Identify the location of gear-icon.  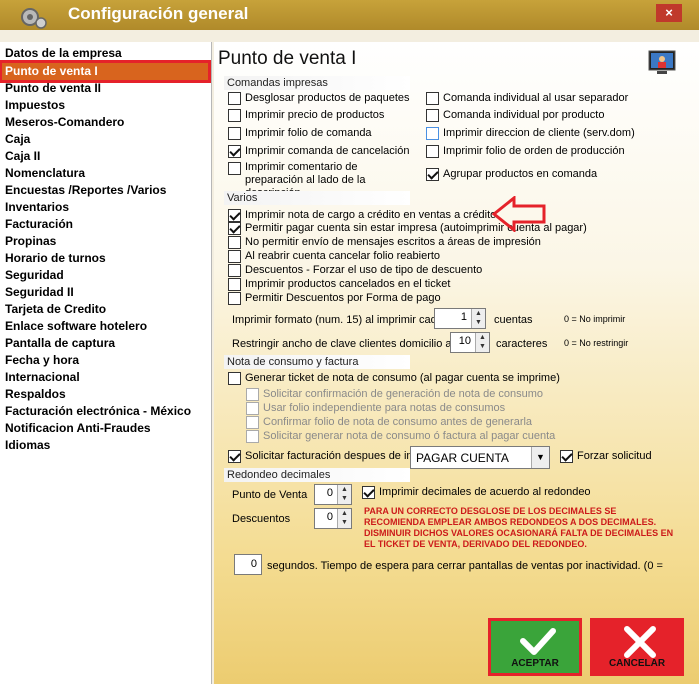
(34, 18).